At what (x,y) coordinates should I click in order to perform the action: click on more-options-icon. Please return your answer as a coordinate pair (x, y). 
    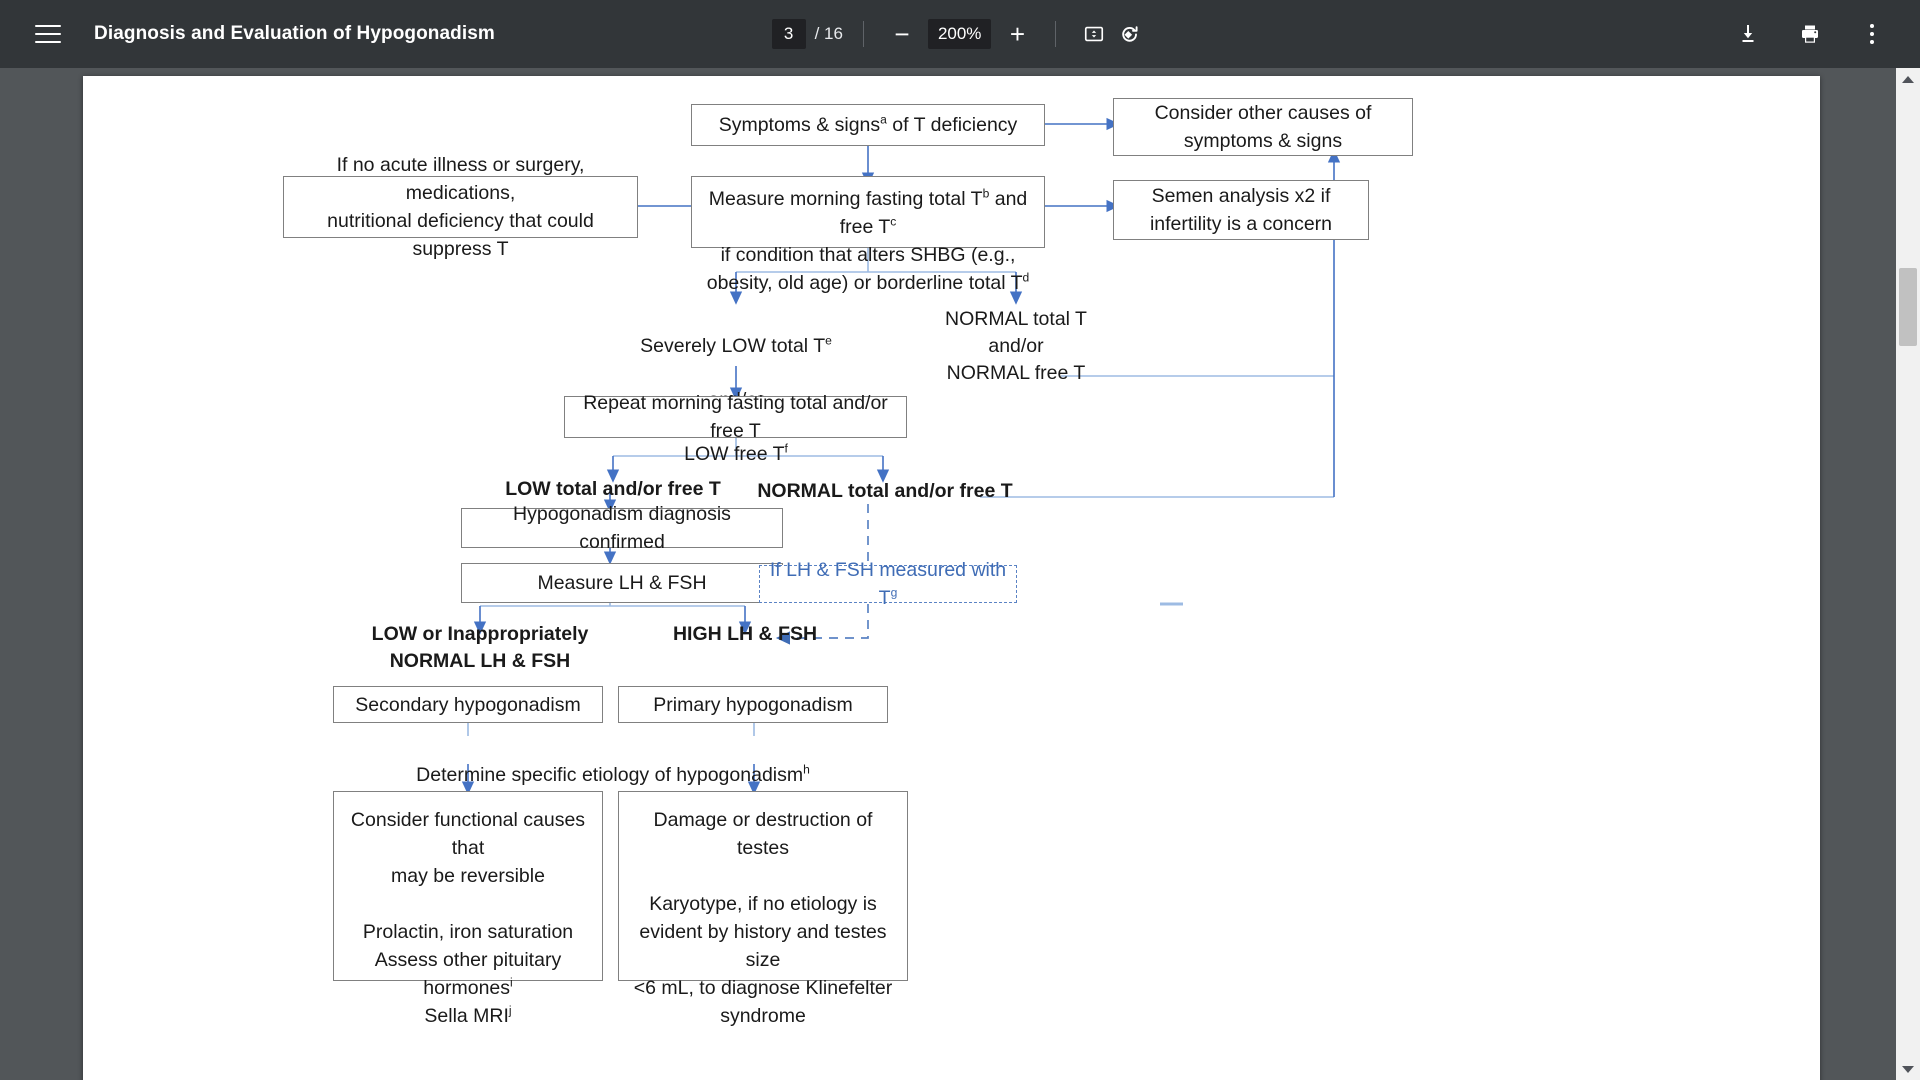
    Looking at the image, I should click on (1872, 34).